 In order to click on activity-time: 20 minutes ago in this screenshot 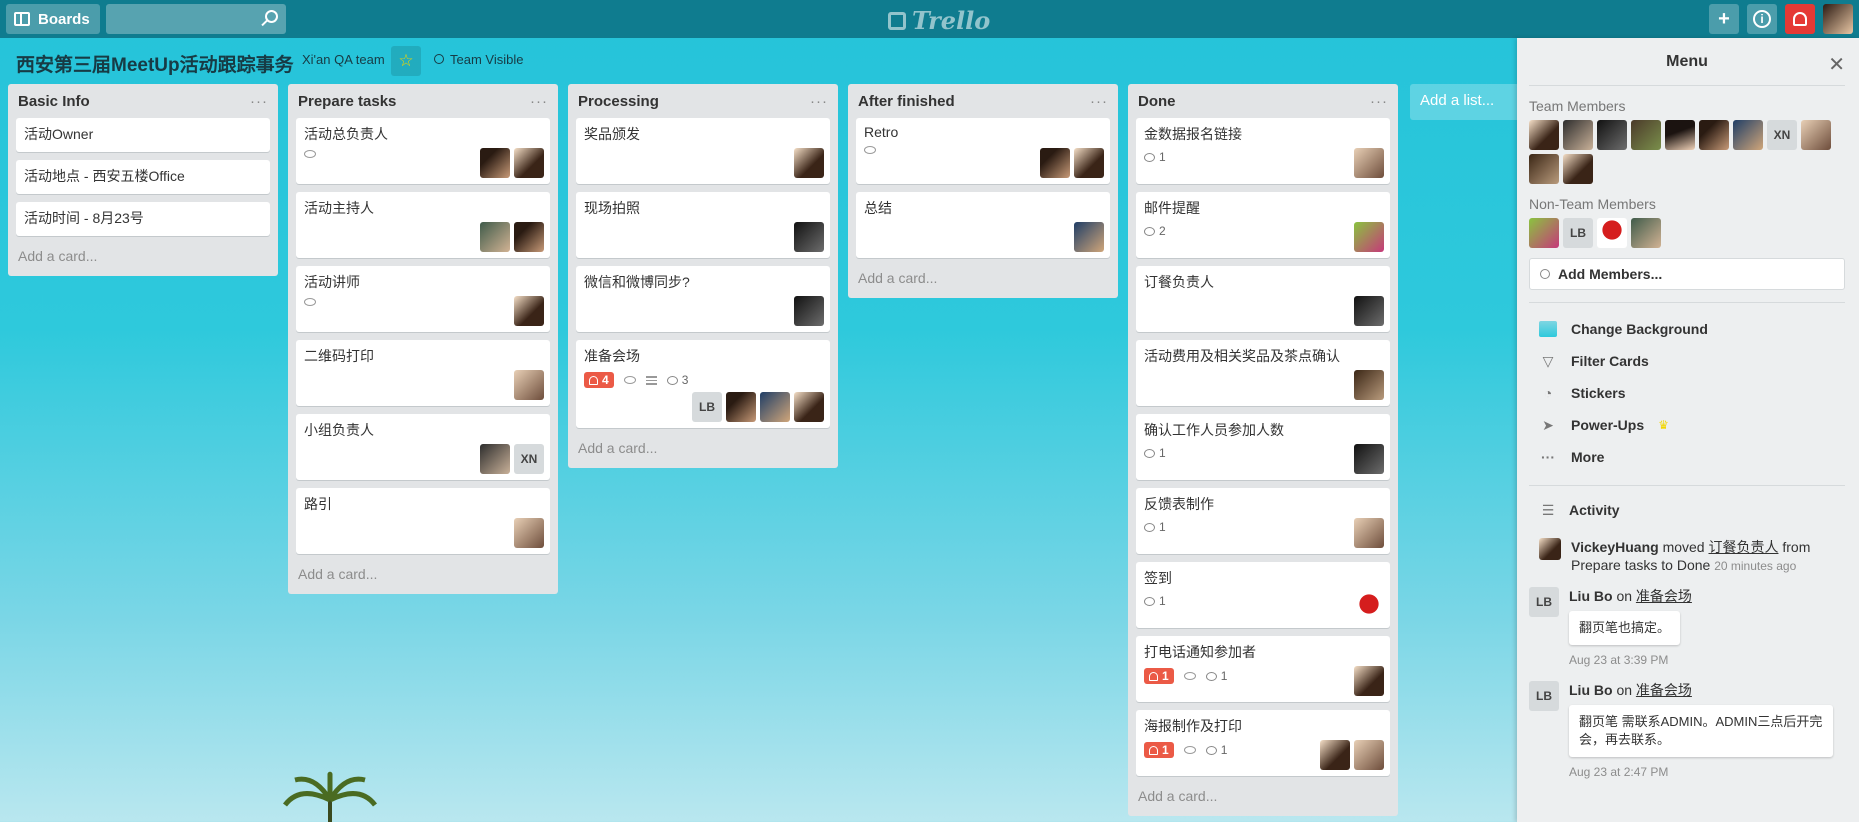, I will do `click(1755, 566)`.